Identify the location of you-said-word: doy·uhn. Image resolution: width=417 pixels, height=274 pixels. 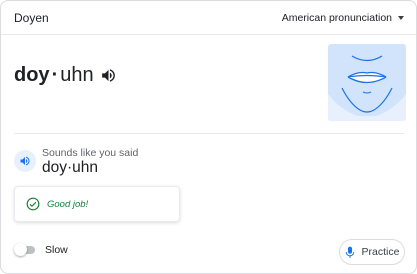
(70, 167).